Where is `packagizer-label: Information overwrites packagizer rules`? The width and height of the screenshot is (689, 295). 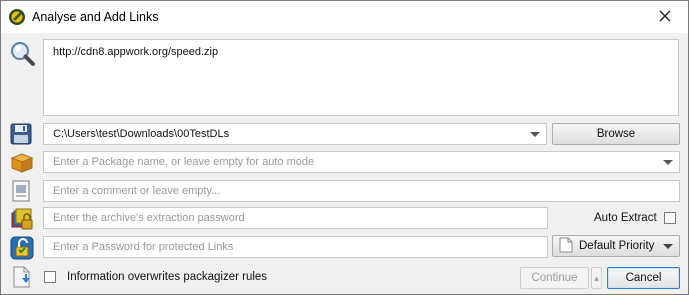
packagizer-label: Information overwrites packagizer rules is located at coordinates (167, 277).